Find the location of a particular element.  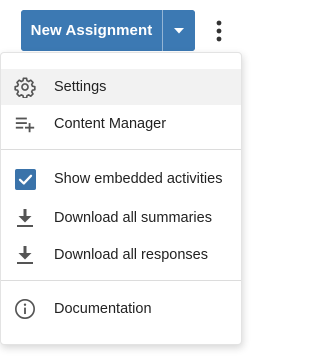

kebab-icon is located at coordinates (219, 31).